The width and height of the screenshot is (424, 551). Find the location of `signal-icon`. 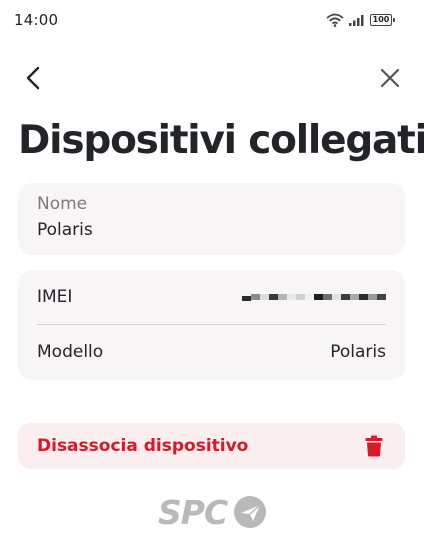

signal-icon is located at coordinates (356, 20).